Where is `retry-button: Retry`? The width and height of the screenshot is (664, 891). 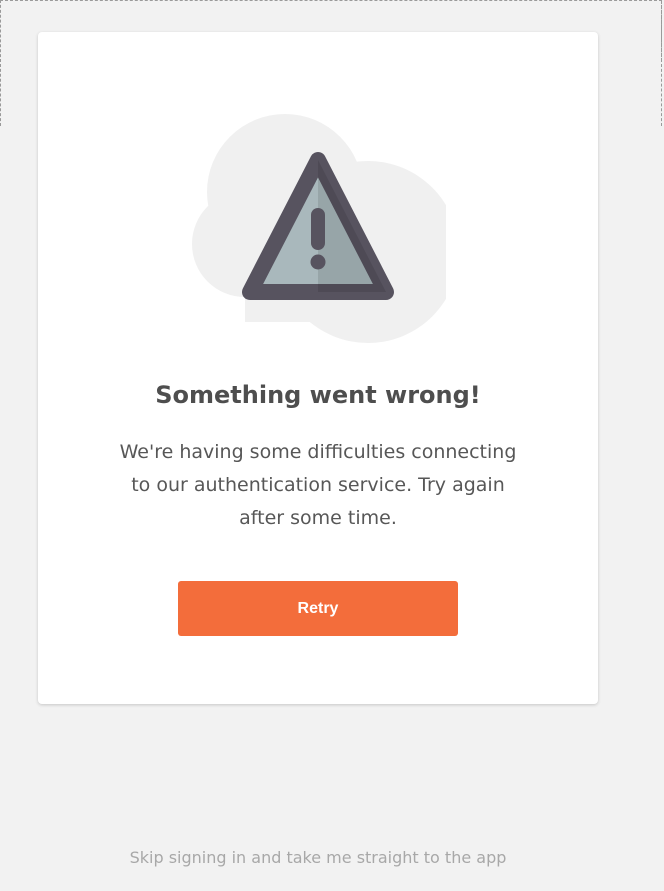 retry-button: Retry is located at coordinates (318, 608).